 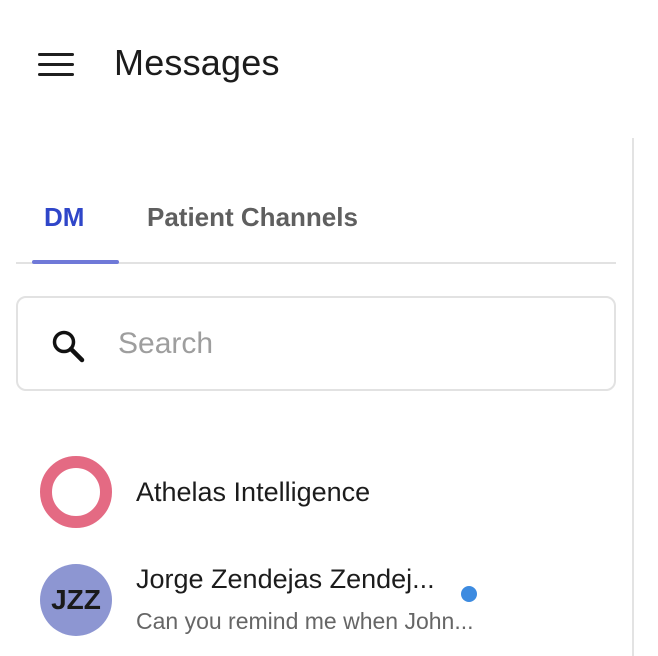 I want to click on tab-bar: DM Patient Channels, so click(x=316, y=227).